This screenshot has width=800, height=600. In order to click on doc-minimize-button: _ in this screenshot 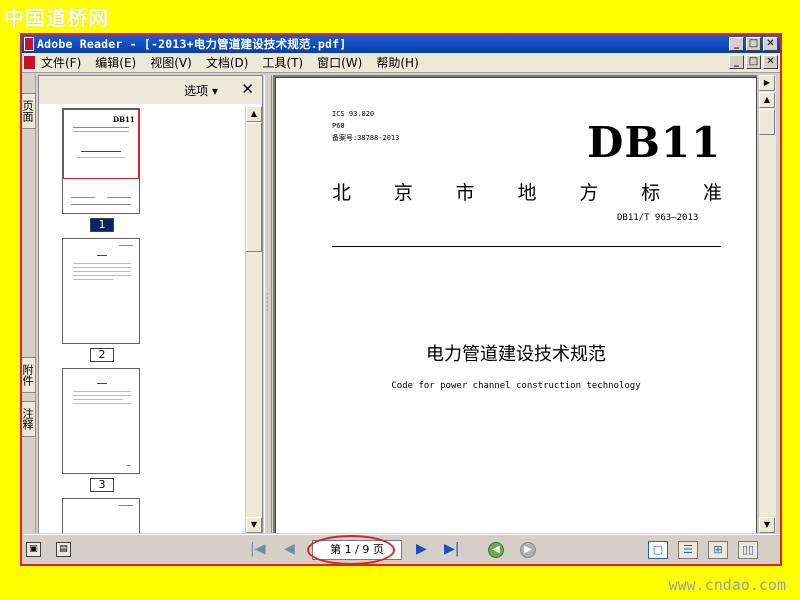, I will do `click(736, 62)`.